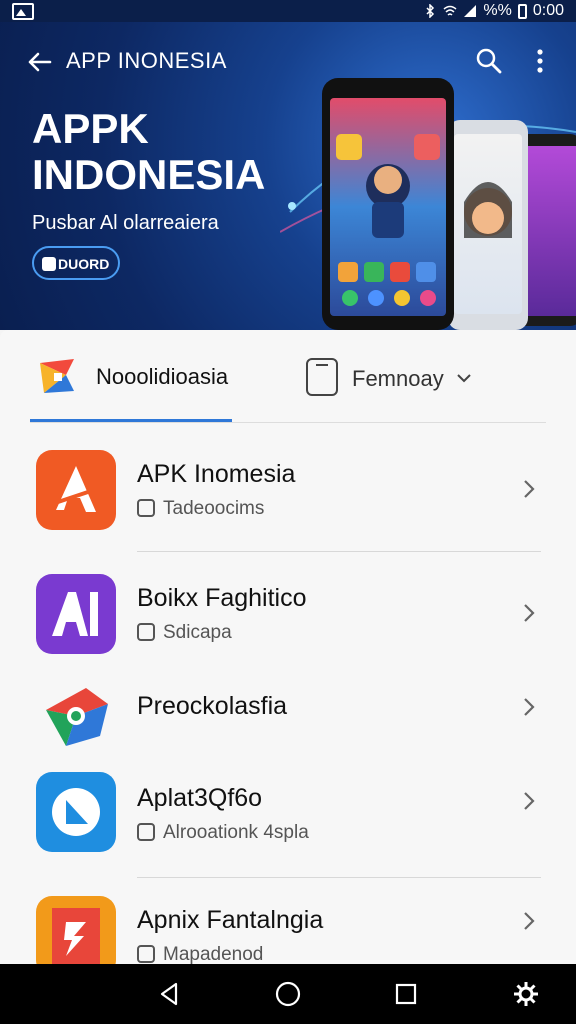  What do you see at coordinates (398, 378) in the screenshot?
I see `tab-label: Femnoay` at bounding box center [398, 378].